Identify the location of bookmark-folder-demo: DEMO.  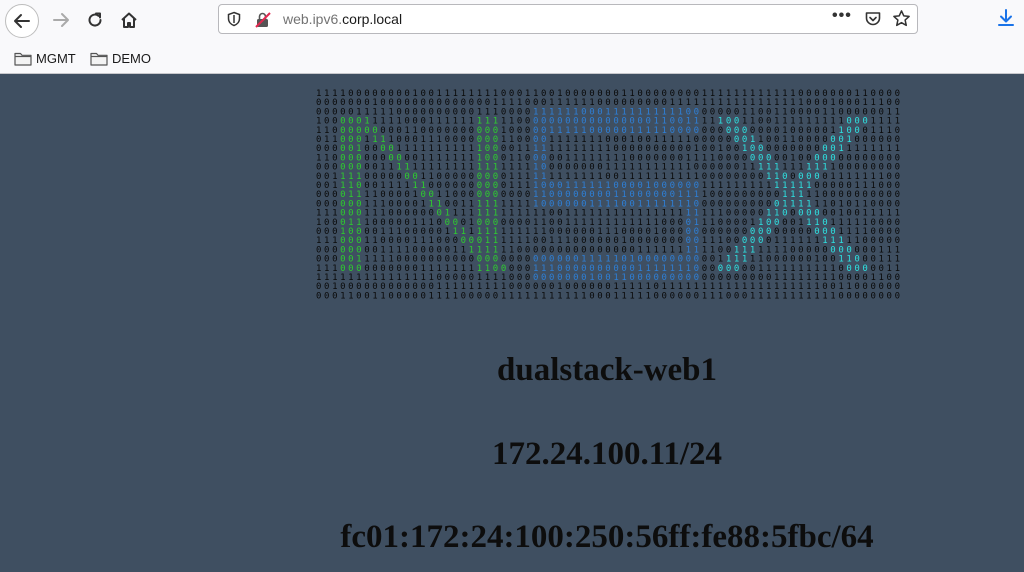
(120, 58).